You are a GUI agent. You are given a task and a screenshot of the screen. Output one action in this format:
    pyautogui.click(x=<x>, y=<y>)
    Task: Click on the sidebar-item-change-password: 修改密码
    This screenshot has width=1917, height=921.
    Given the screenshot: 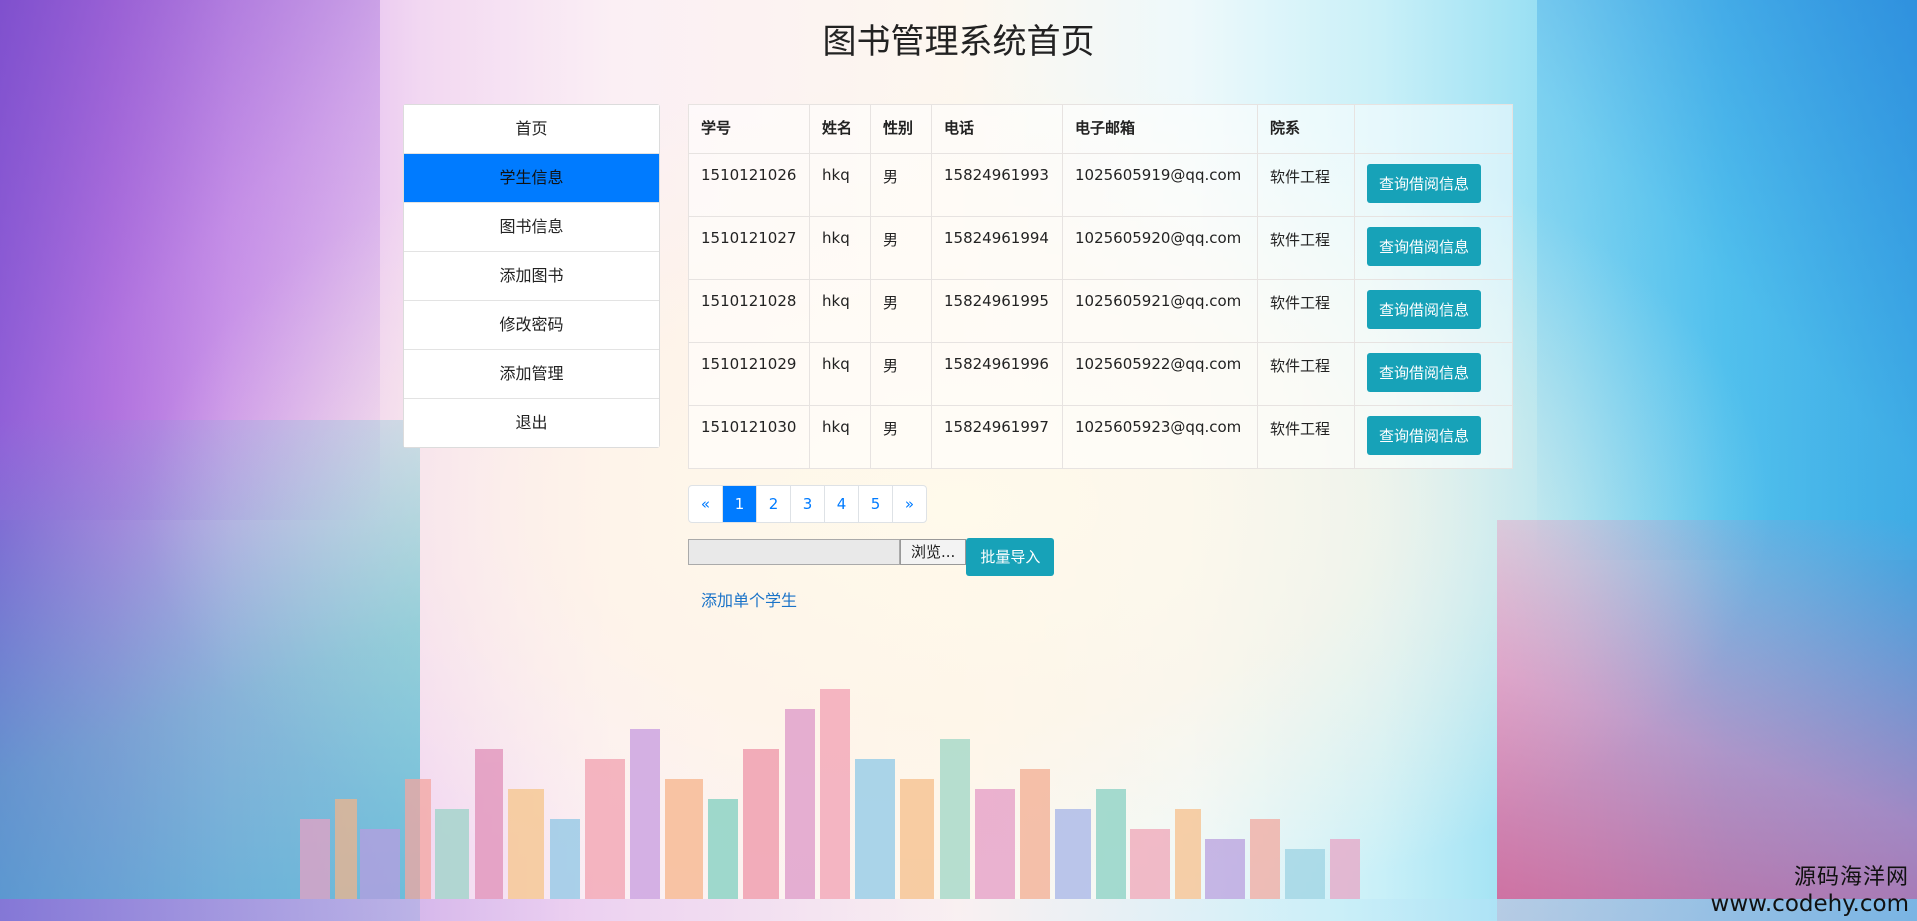 What is the action you would take?
    pyautogui.click(x=531, y=324)
    